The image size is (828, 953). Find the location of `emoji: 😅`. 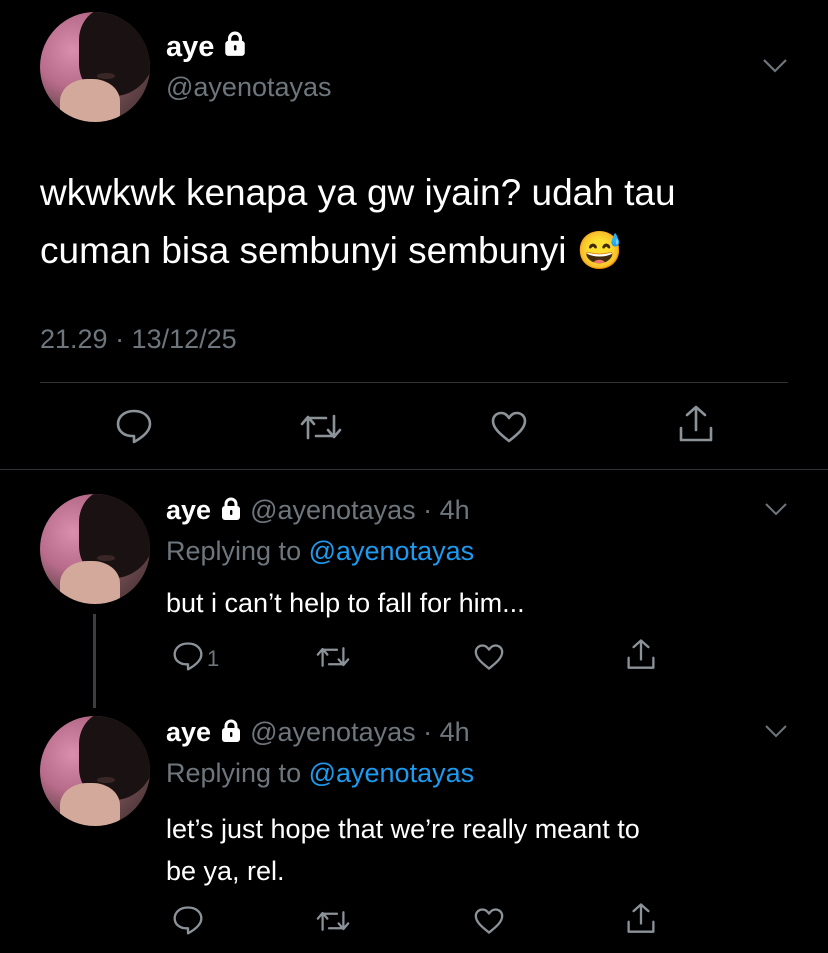

emoji: 😅 is located at coordinates (599, 250).